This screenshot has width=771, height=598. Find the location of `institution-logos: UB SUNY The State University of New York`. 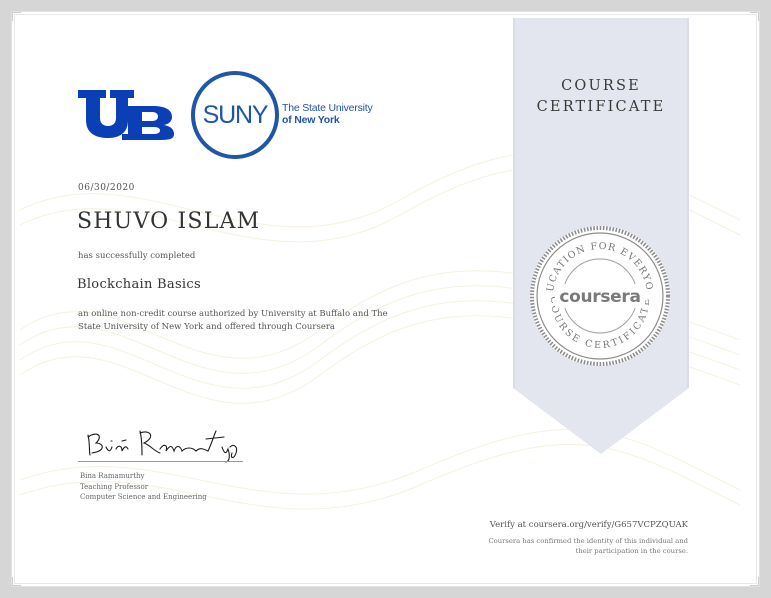

institution-logos: UB SUNY The State University of New York is located at coordinates (226, 115).